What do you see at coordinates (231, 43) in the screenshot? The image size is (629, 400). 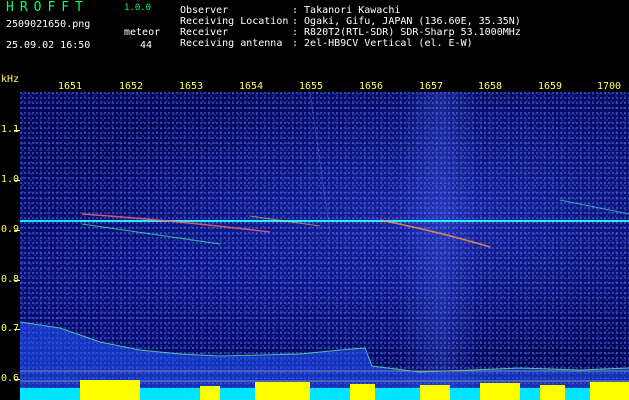 I see `antenna-label: Receiving antenna` at bounding box center [231, 43].